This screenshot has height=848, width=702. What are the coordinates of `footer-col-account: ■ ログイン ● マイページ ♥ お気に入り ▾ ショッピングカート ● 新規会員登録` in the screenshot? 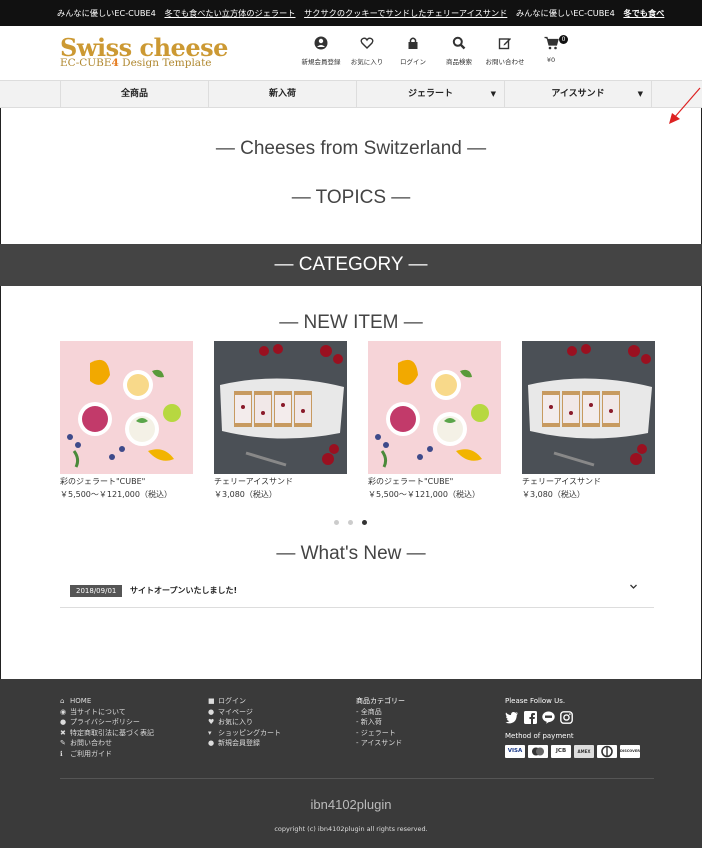 It's located at (244, 722).